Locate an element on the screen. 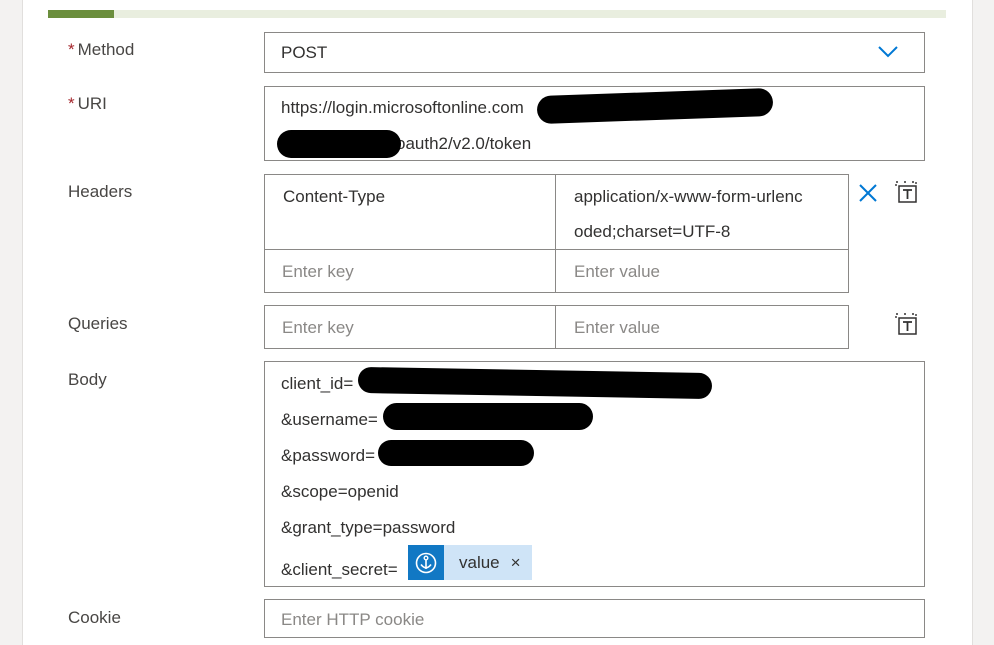 This screenshot has width=994, height=645. queries-label: Queries is located at coordinates (98, 323).